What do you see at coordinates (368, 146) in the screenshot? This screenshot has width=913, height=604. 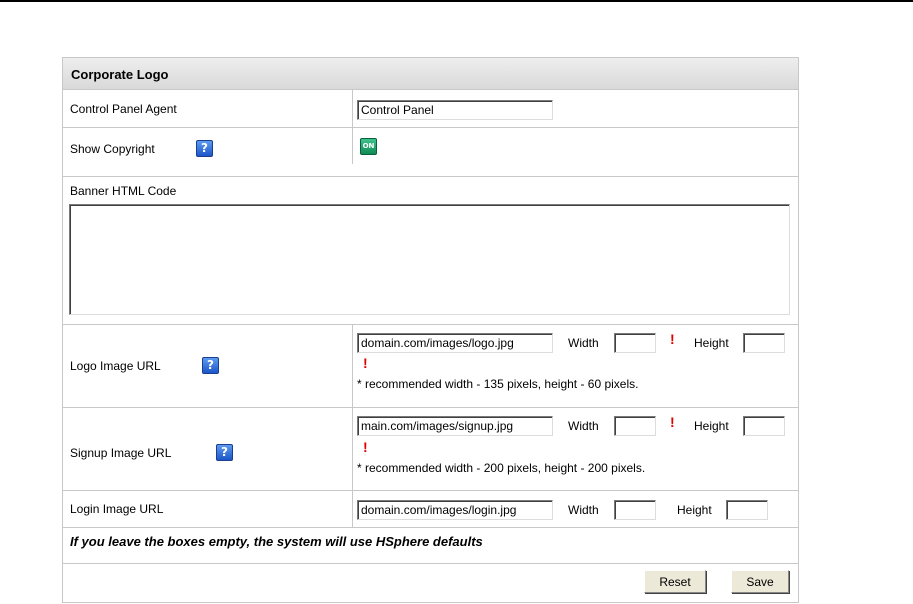 I see `copyright-toggle-on-icon: ON` at bounding box center [368, 146].